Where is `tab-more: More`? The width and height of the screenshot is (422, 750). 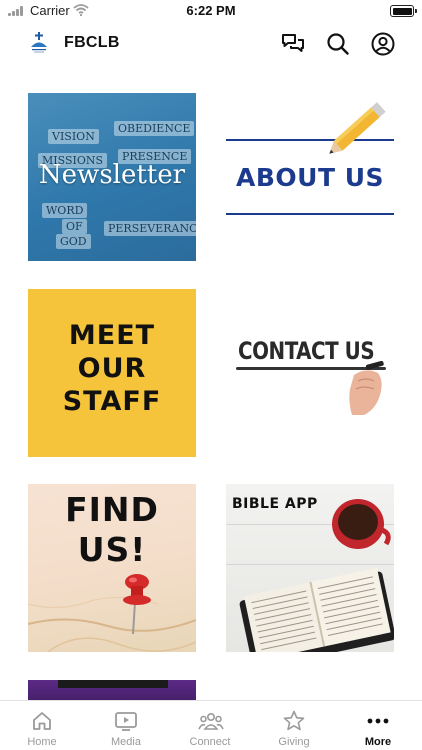
tab-more: More is located at coordinates (378, 725).